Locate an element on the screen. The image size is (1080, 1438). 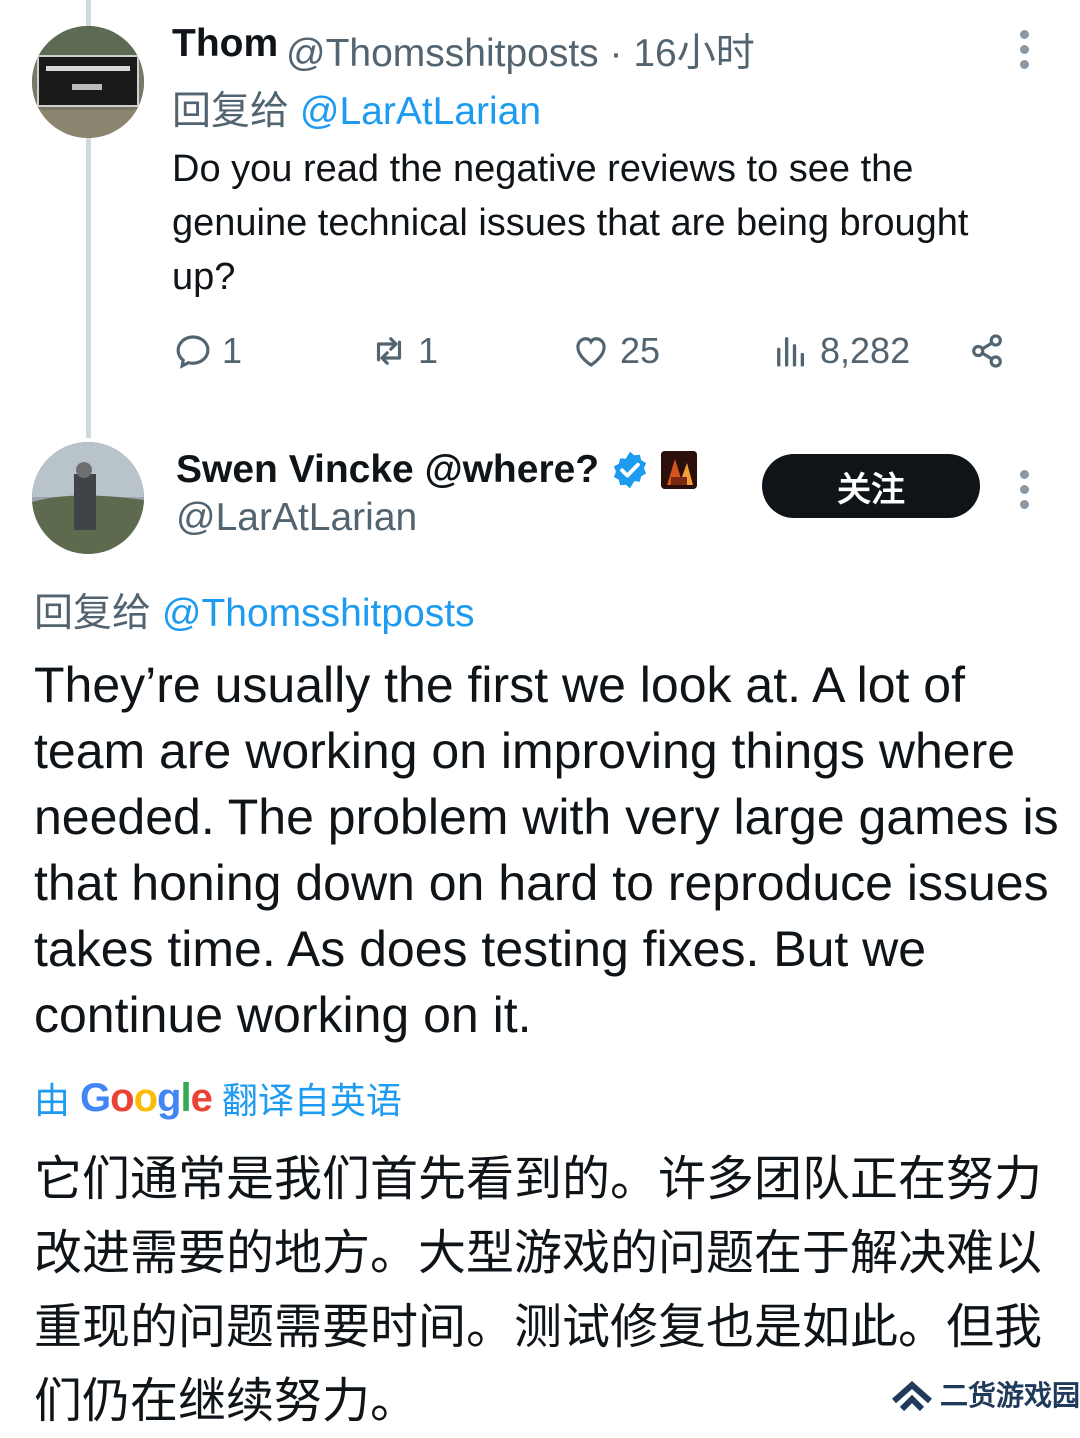
reply-context: 回复给 @Thomsshitposts is located at coordinates (254, 610).